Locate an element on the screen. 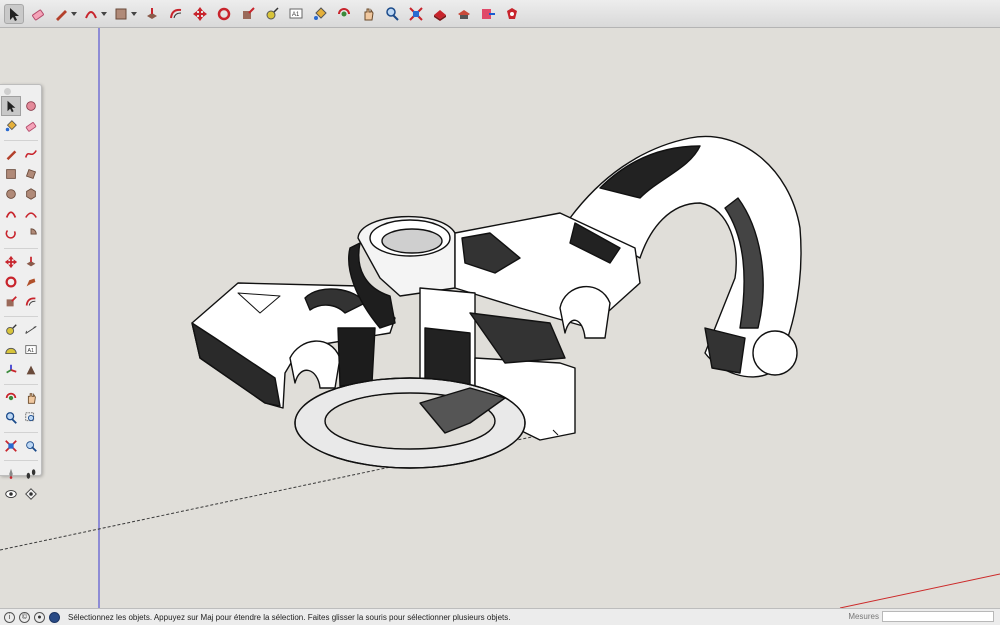  position-camera-icon is located at coordinates (11, 474).